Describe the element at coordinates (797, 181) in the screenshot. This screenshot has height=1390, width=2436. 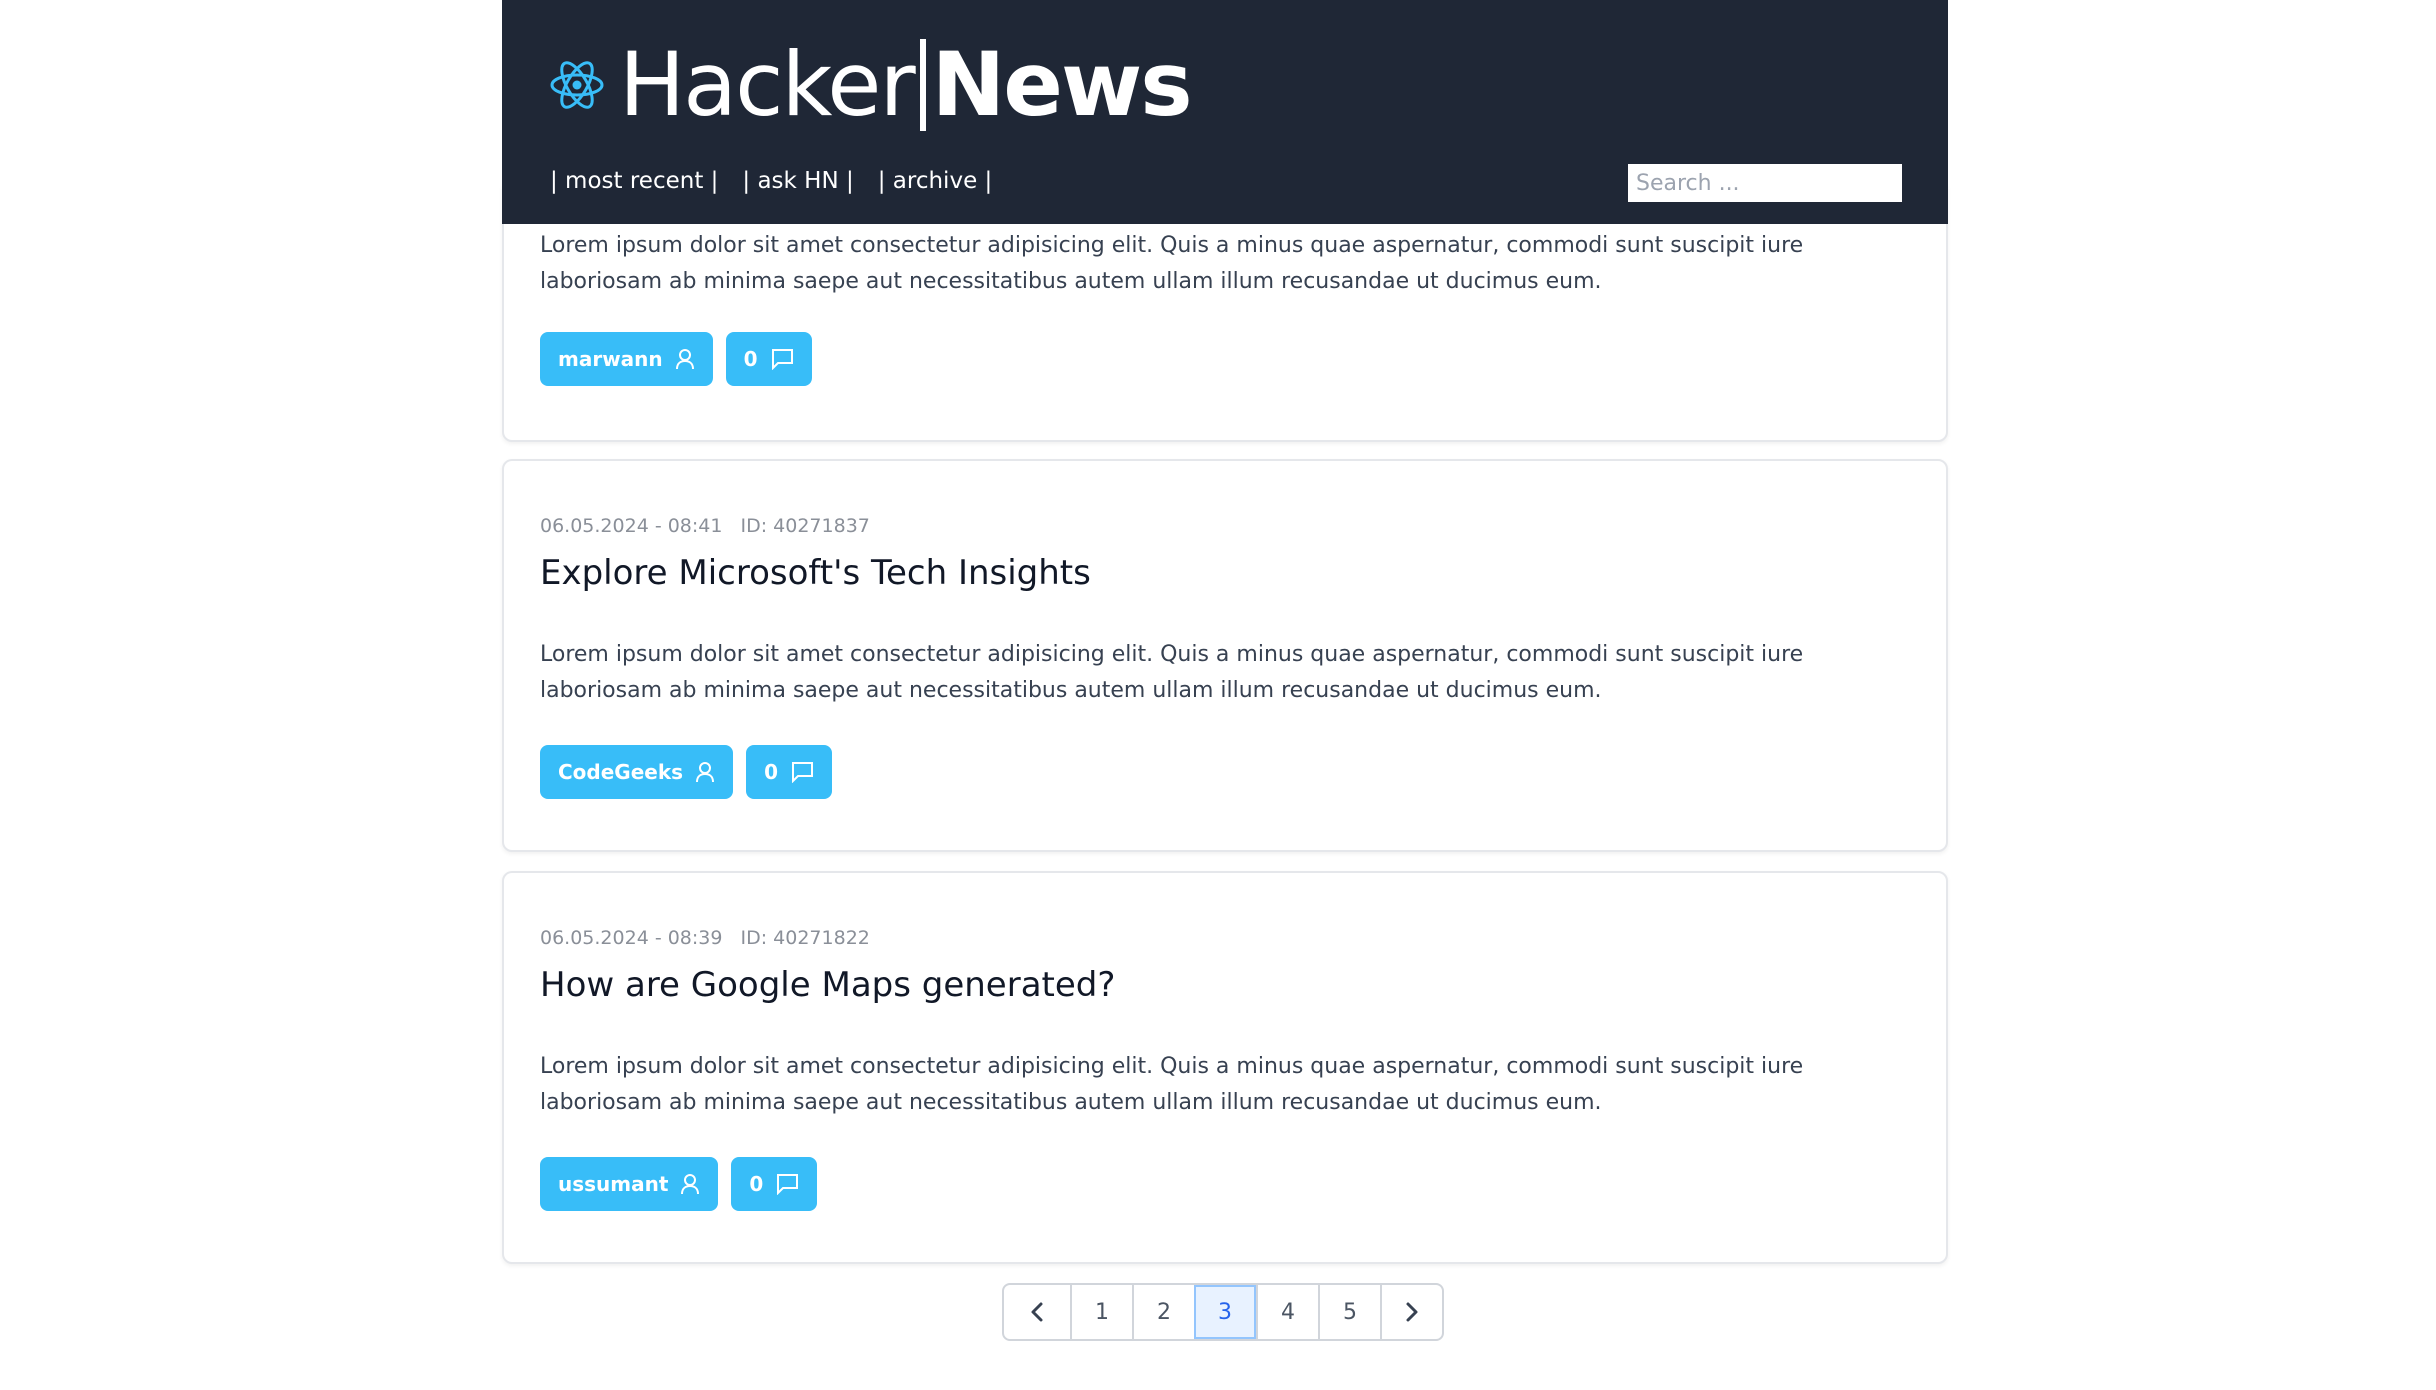
I see `nav-ask-hn: | ask HN |` at that location.